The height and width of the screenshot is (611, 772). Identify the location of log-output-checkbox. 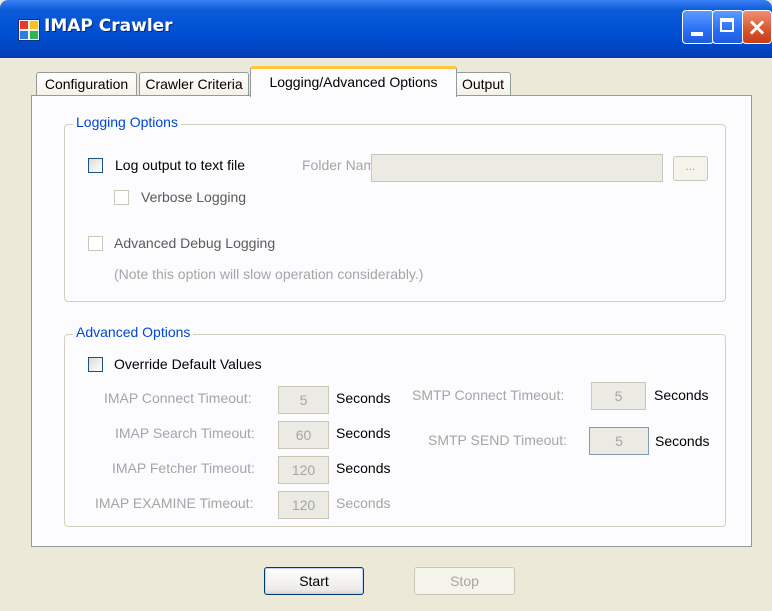
(95, 165).